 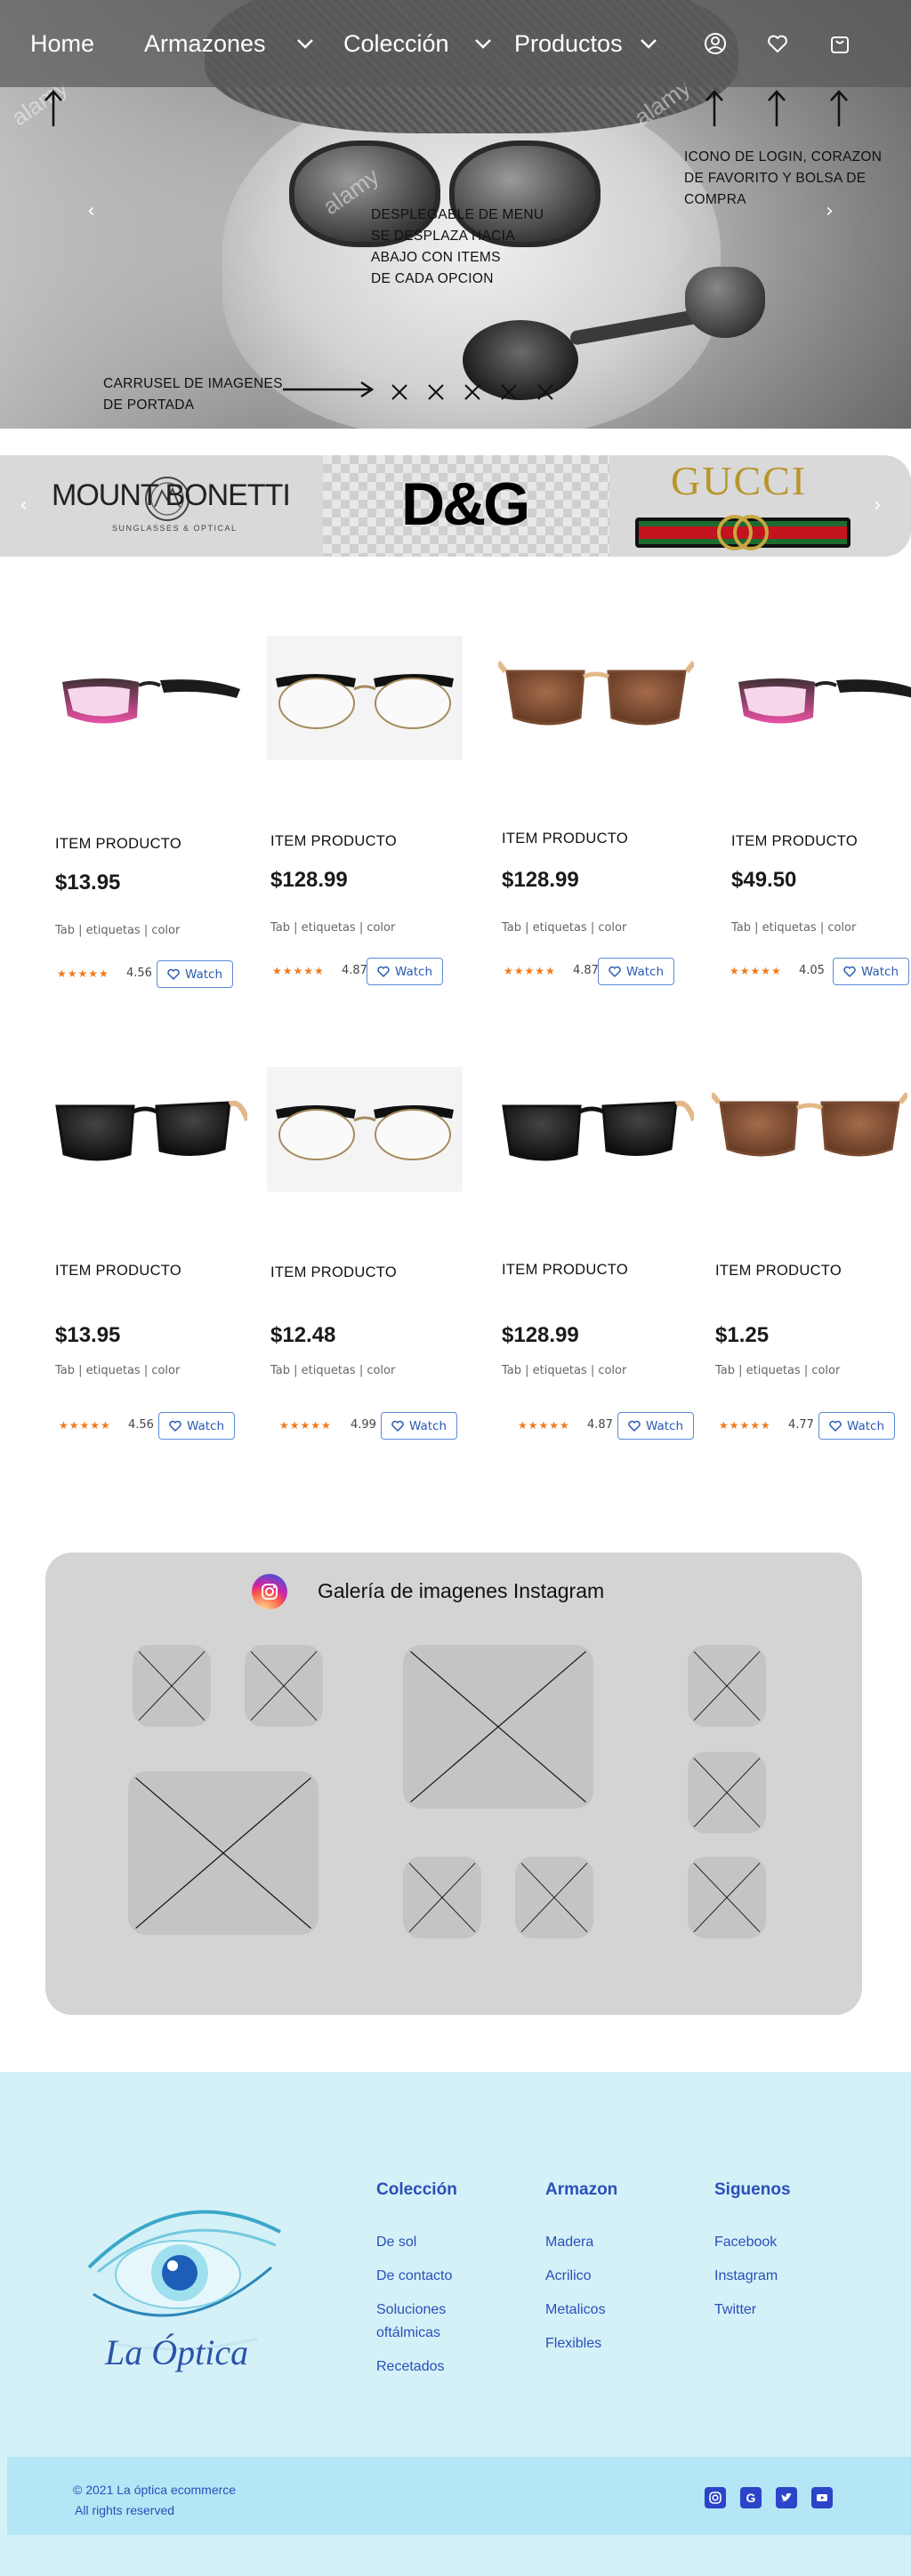 What do you see at coordinates (573, 2343) in the screenshot?
I see `footer-link: Flexibles` at bounding box center [573, 2343].